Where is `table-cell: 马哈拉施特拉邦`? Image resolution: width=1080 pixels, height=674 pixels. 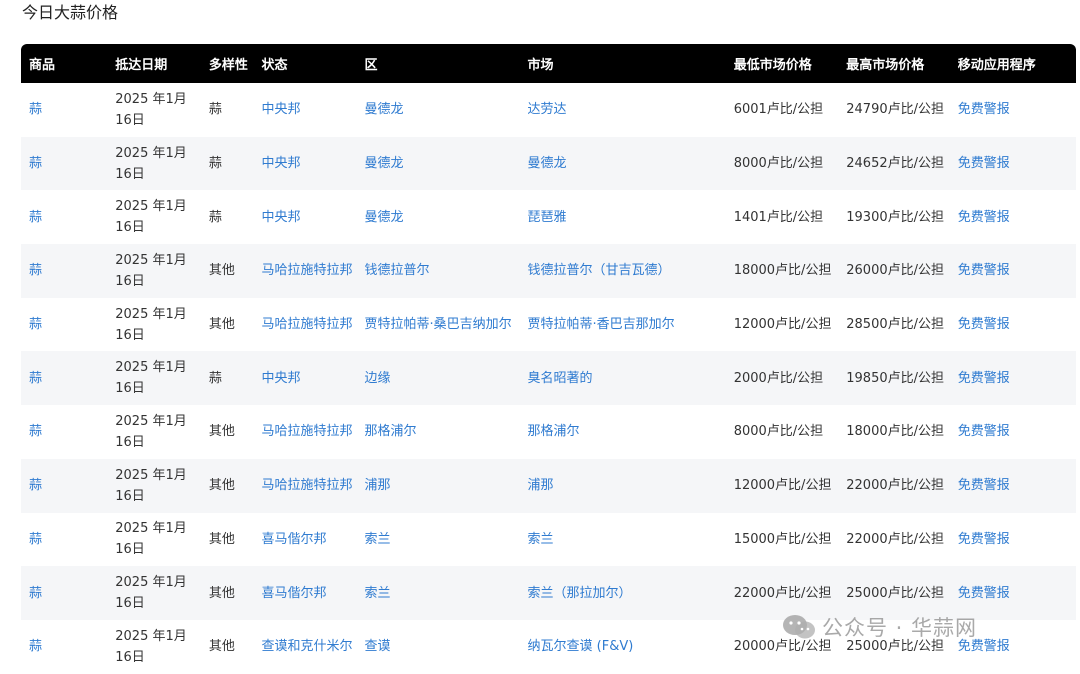 table-cell: 马哈拉施特拉邦 is located at coordinates (304, 325).